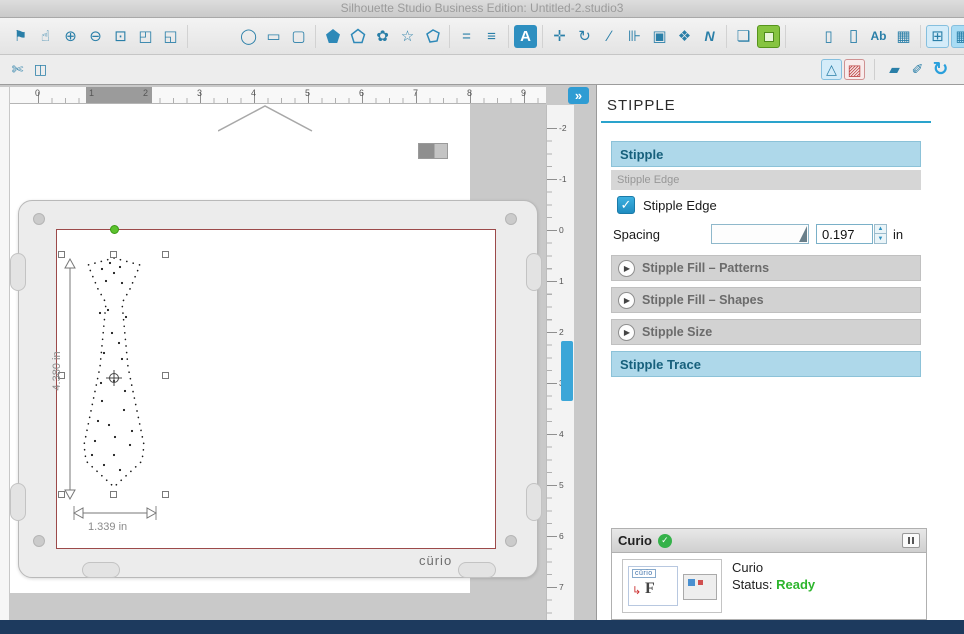  Describe the element at coordinates (525, 36) in the screenshot. I see `text-tool-icon: A` at that location.